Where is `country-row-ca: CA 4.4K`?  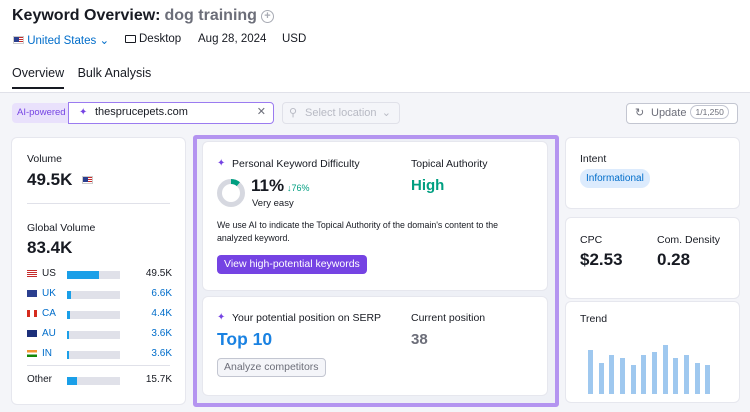
country-row-ca: CA 4.4K is located at coordinates (99, 314).